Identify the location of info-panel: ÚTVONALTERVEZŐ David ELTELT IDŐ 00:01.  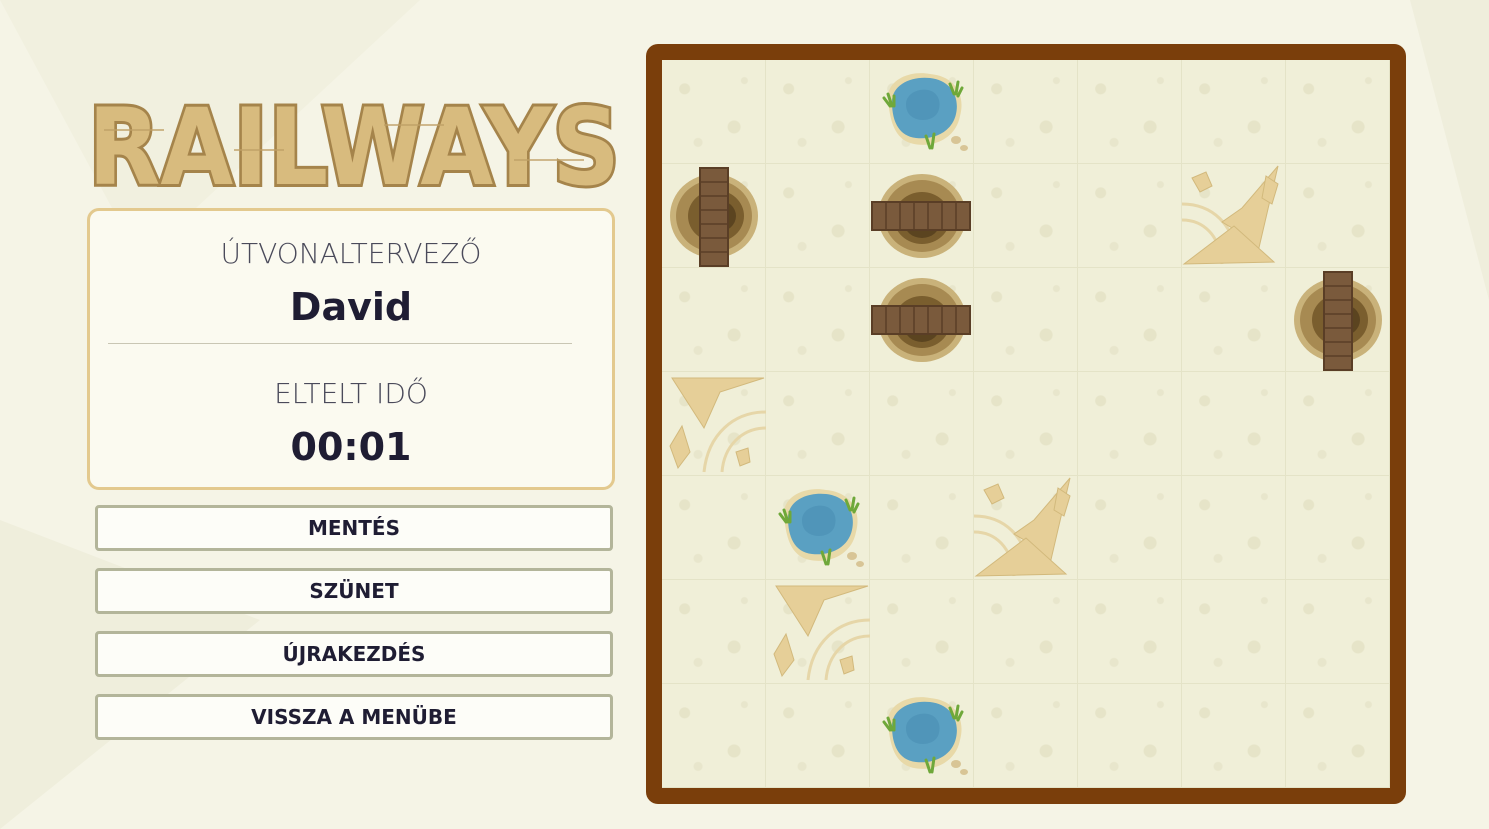
(351, 349).